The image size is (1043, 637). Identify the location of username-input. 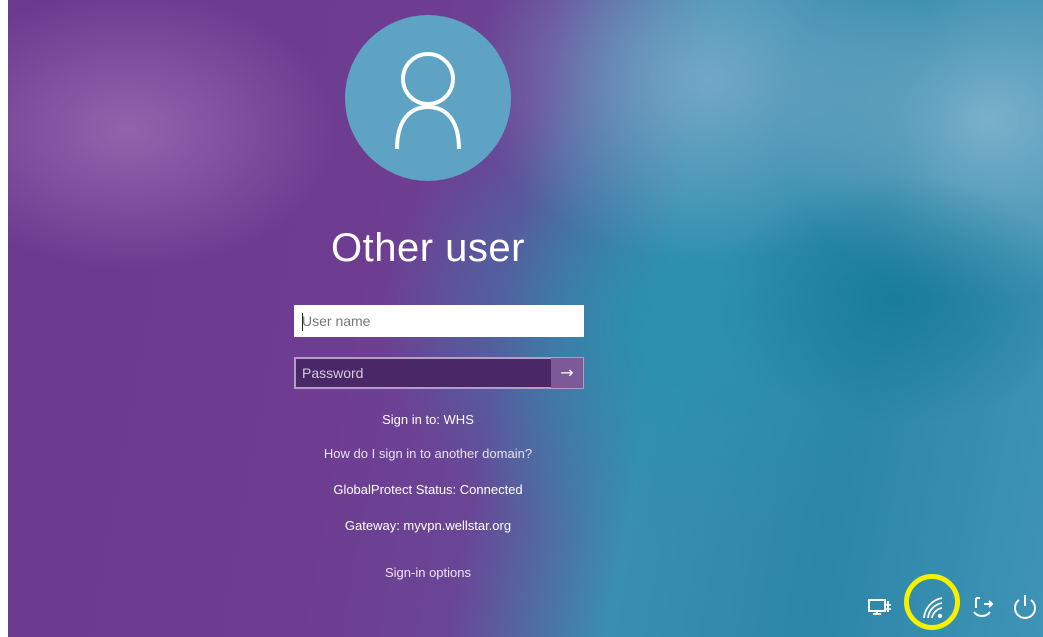
(439, 321).